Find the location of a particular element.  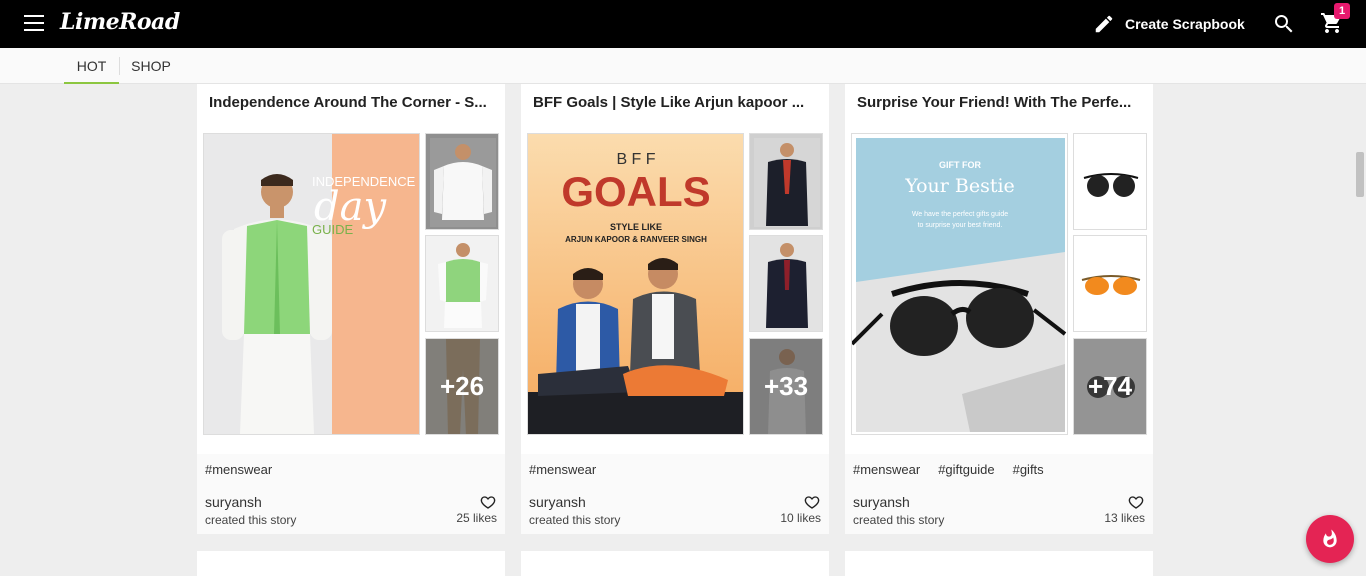

tag-link: #gifts is located at coordinates (1028, 469).